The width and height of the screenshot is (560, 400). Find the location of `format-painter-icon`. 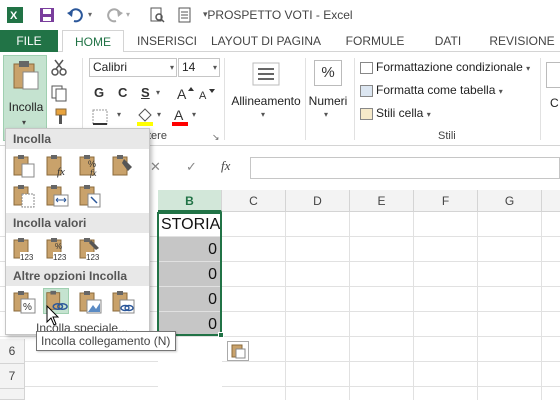

format-painter-icon is located at coordinates (59, 116).